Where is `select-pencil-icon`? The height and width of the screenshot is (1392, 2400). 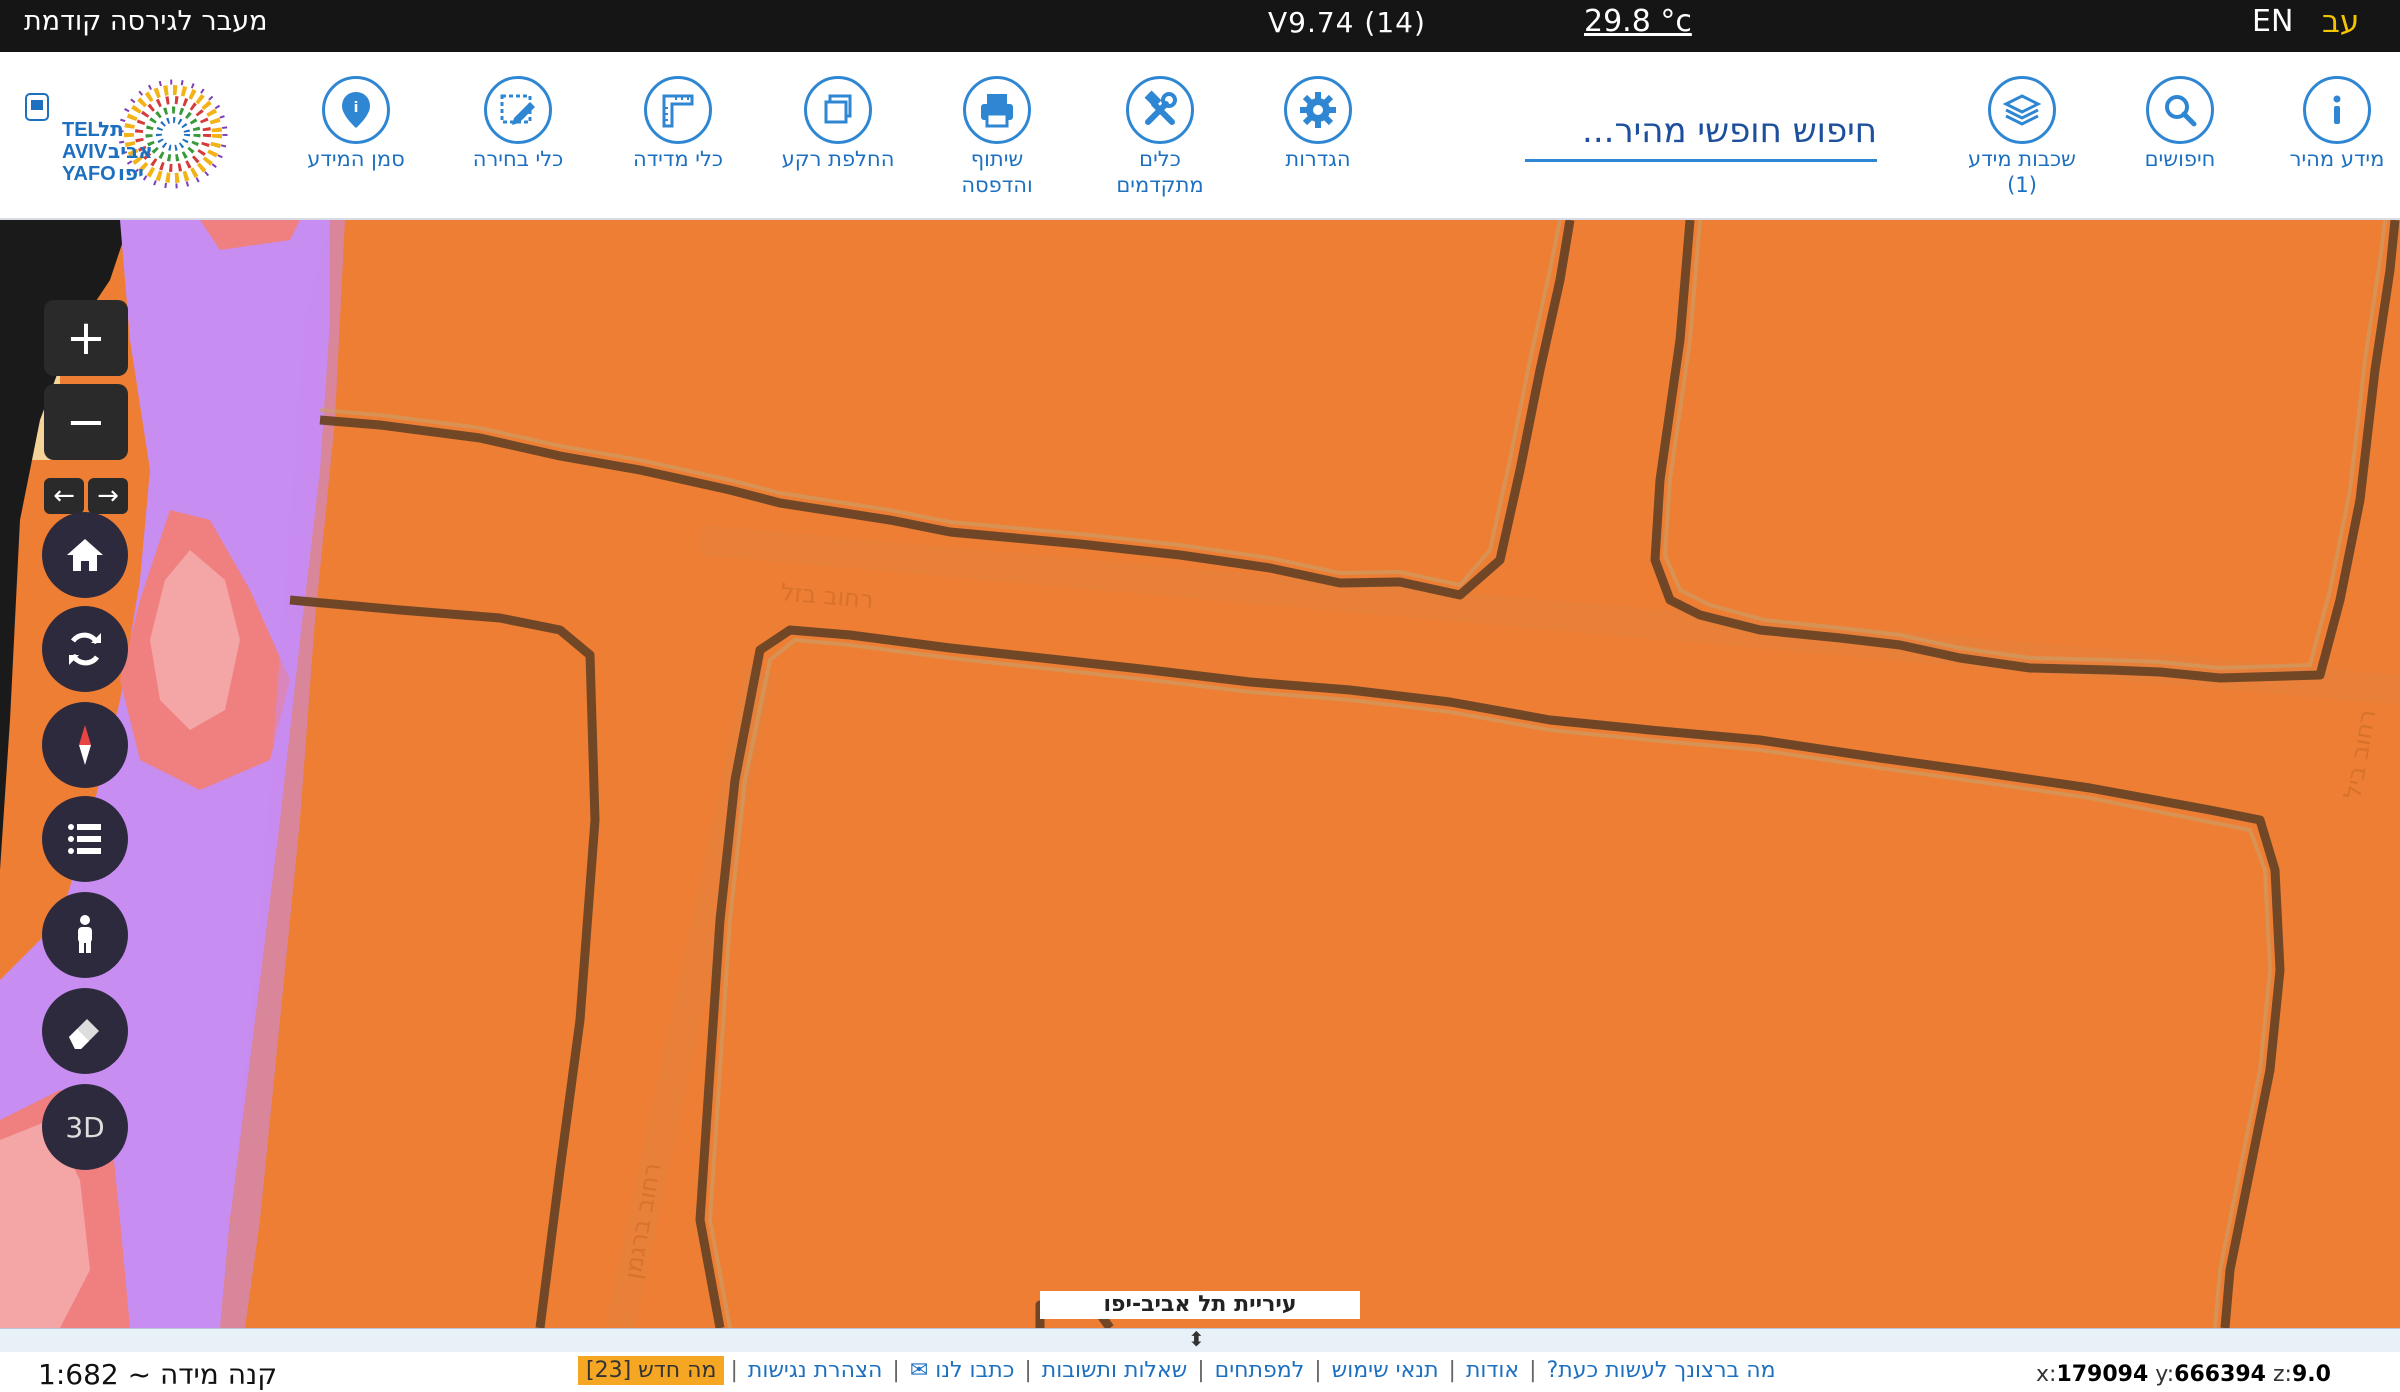
select-pencil-icon is located at coordinates (518, 110).